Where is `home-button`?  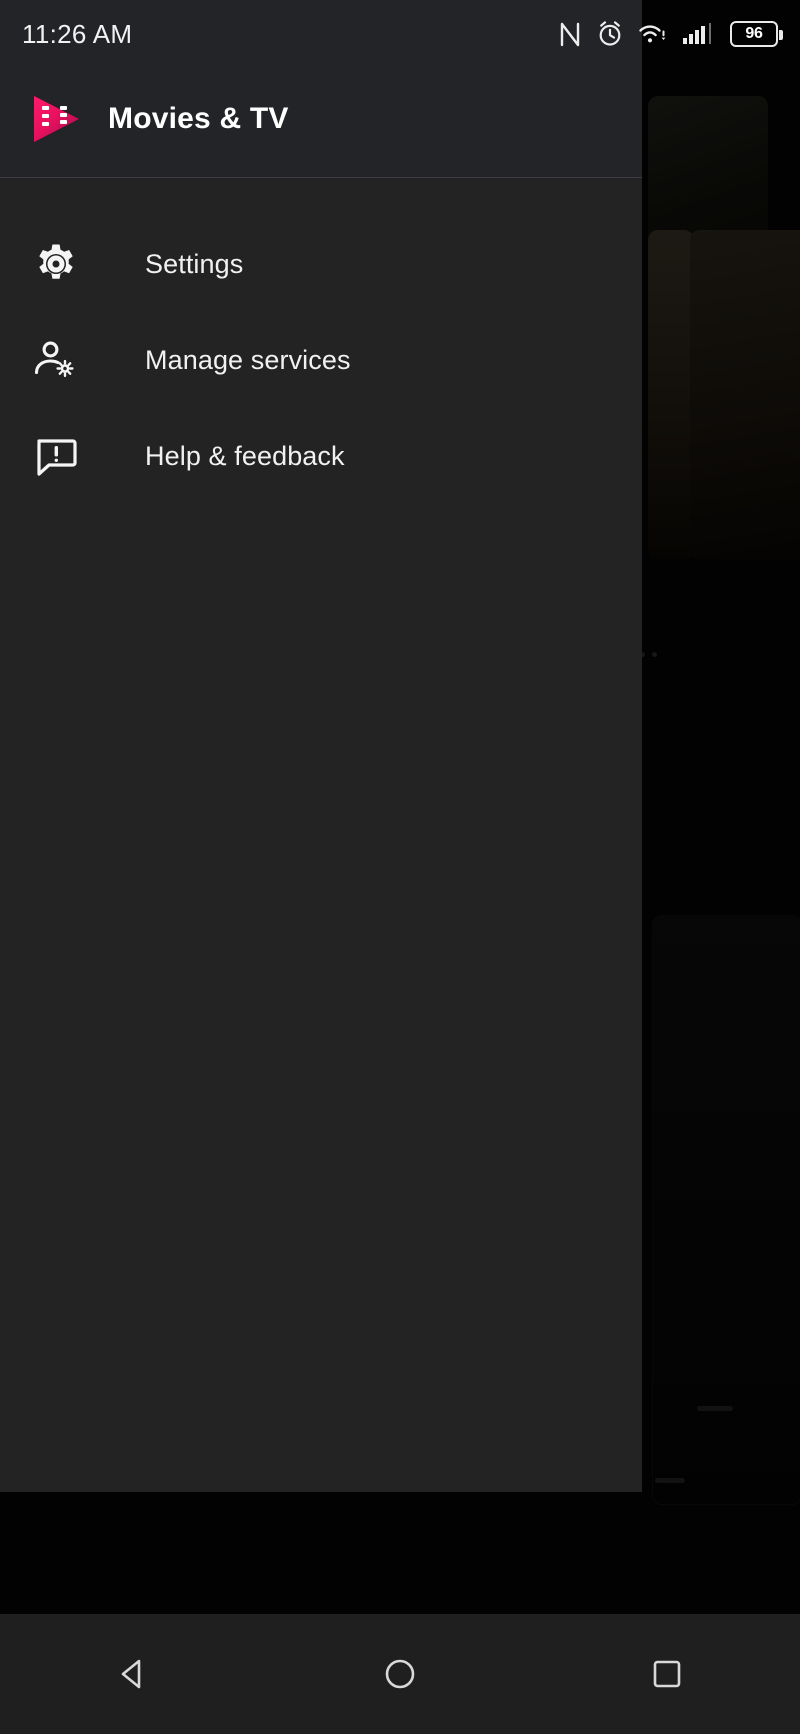 home-button is located at coordinates (400, 1674).